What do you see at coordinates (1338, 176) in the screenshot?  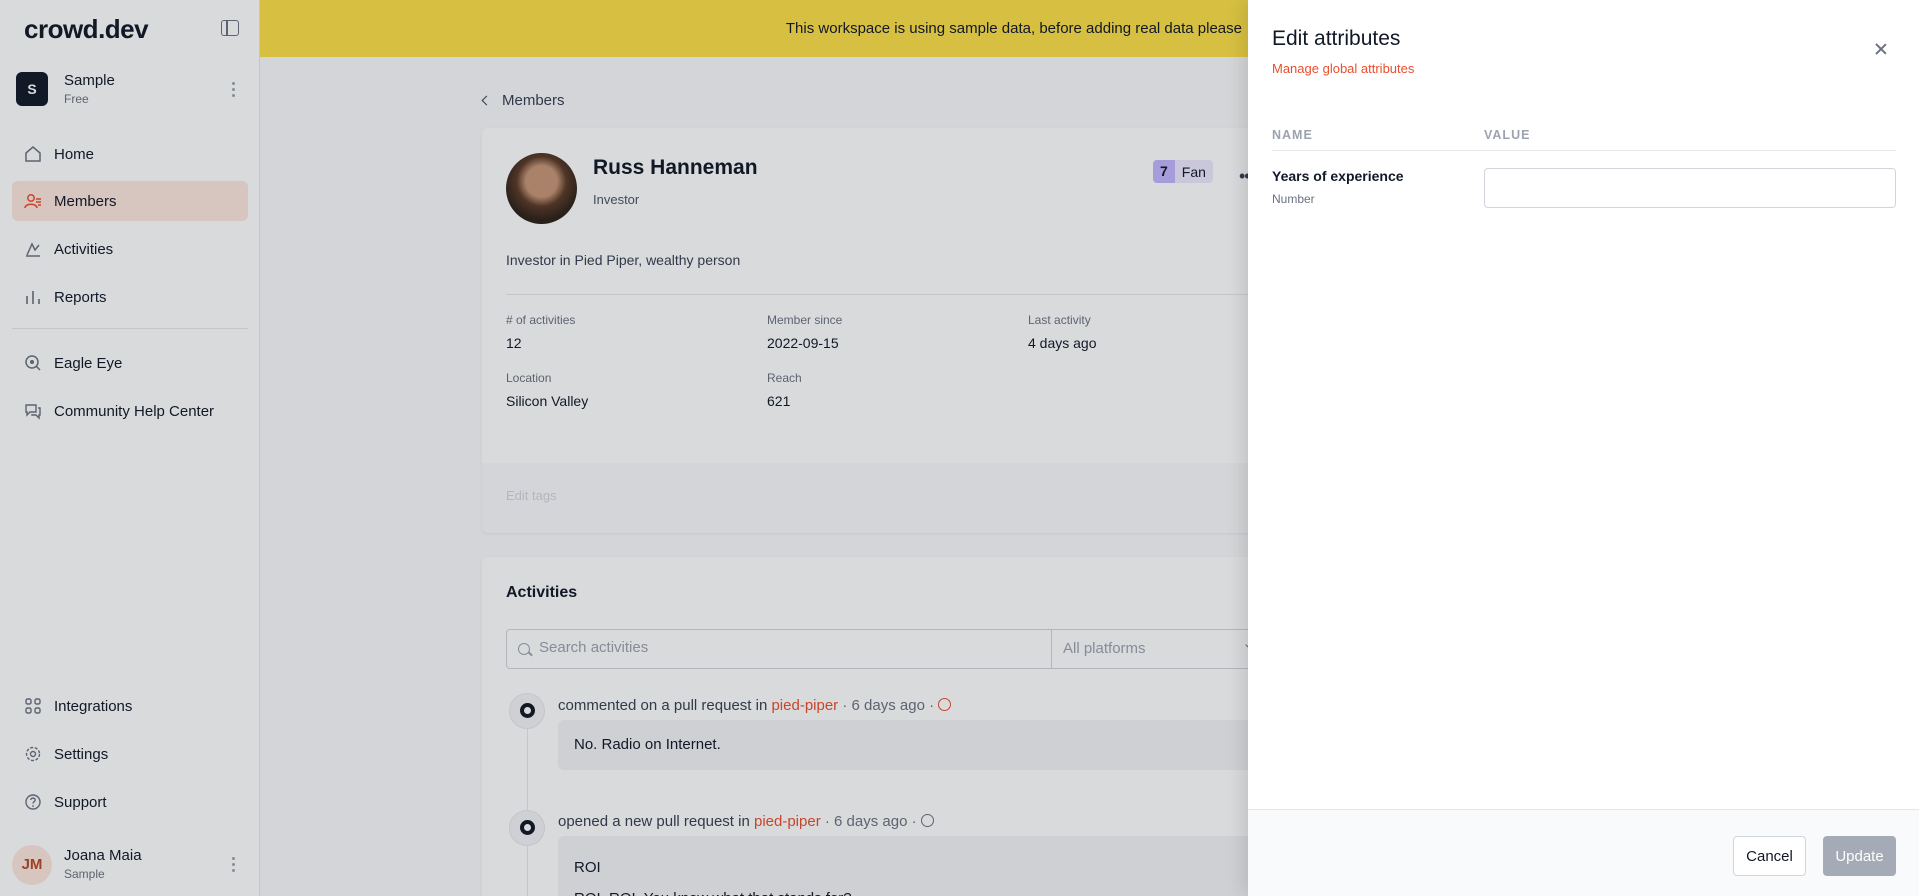 I see `attribute-name: Years of experience` at bounding box center [1338, 176].